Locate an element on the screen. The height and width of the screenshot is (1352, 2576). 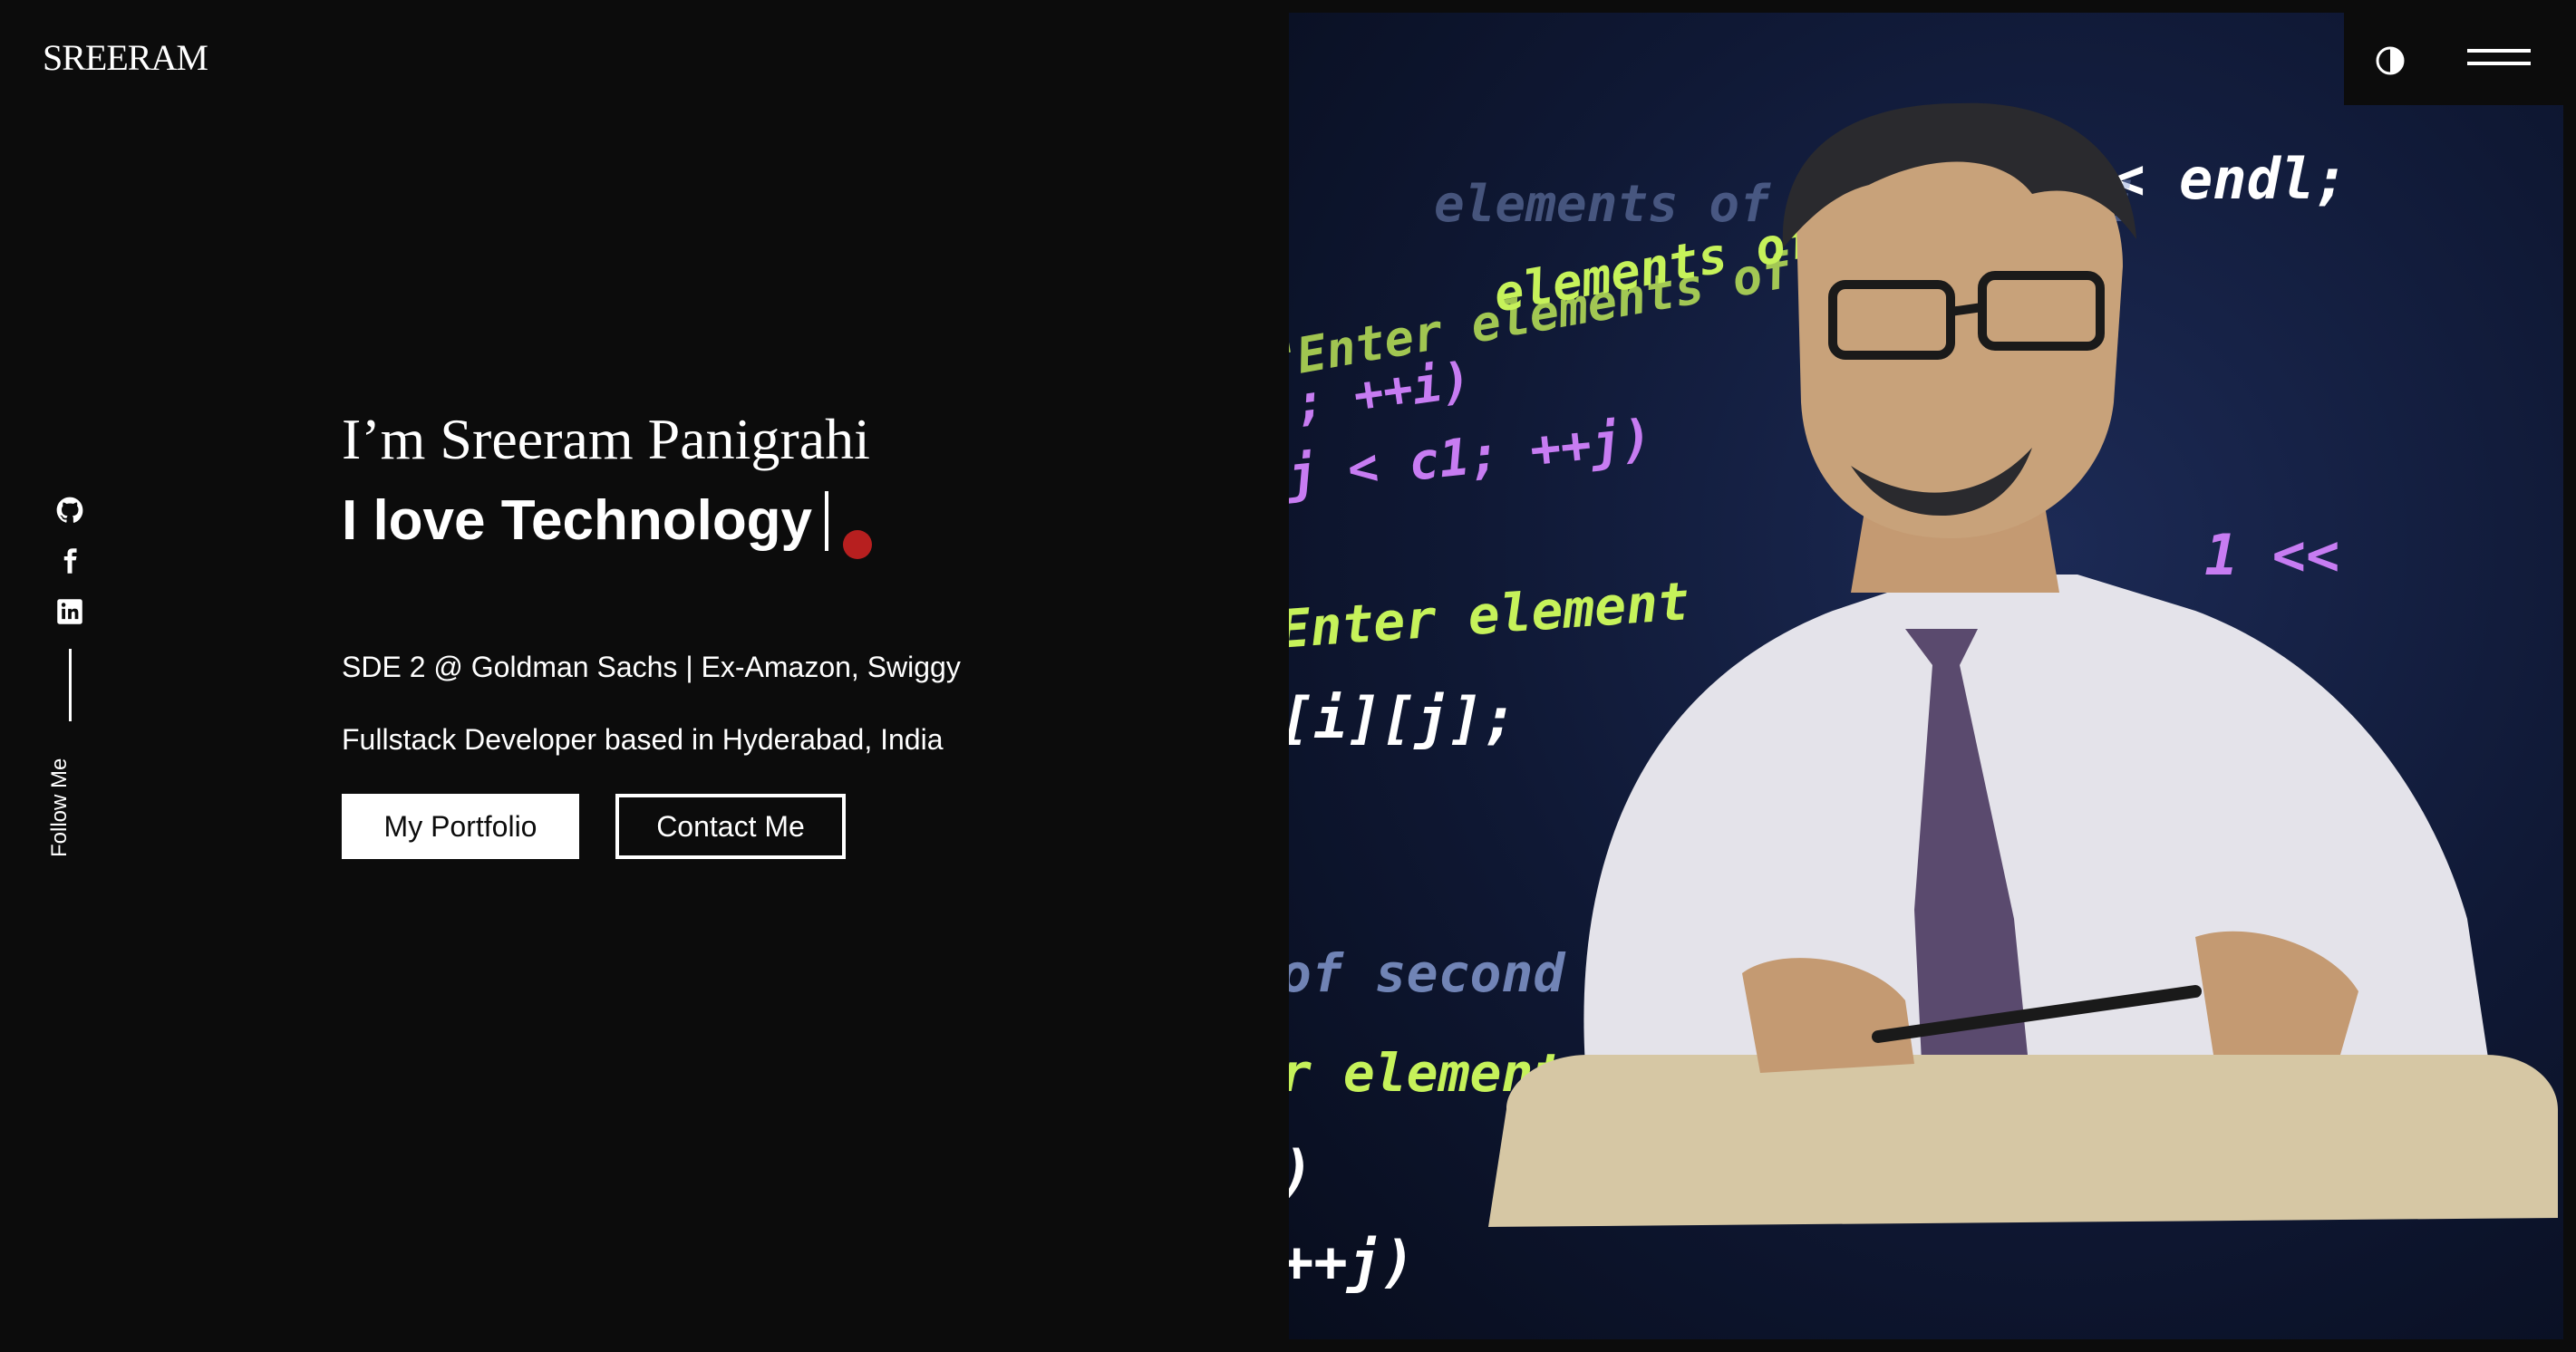
desk-shape is located at coordinates (2023, 1141).